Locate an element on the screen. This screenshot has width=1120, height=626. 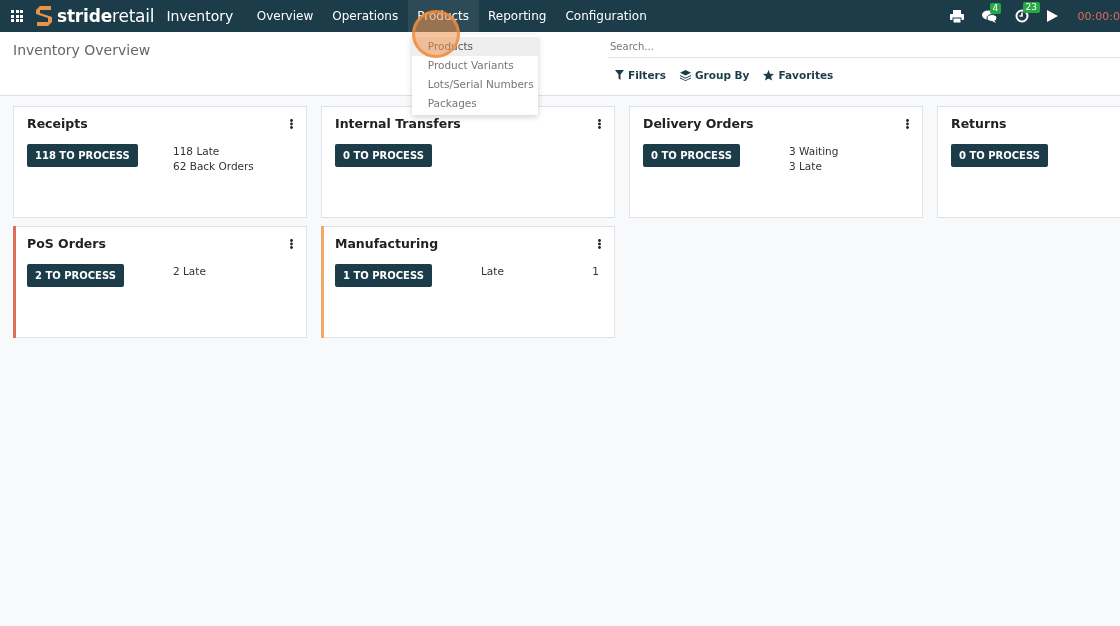
printer-icon is located at coordinates (956, 16).